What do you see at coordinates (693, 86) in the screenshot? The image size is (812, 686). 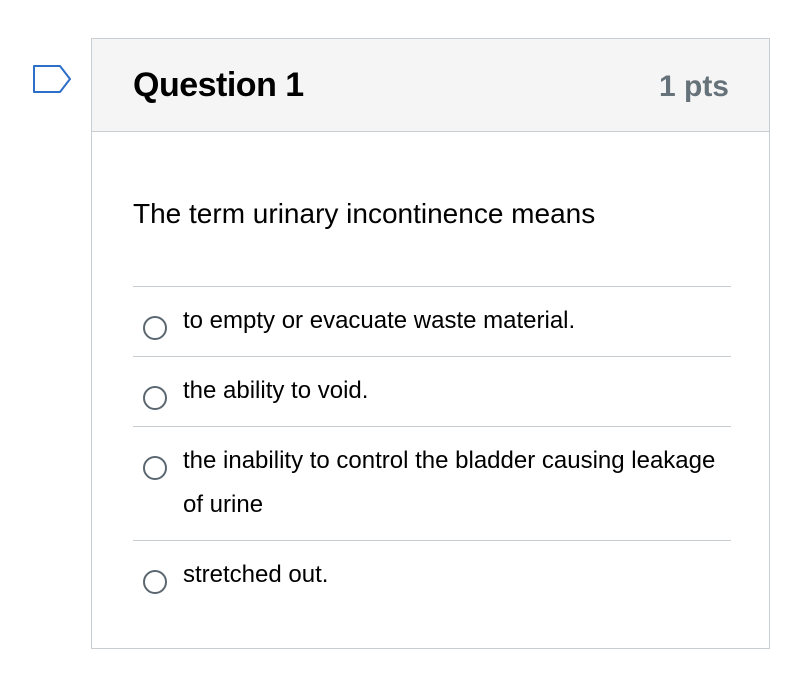 I see `question-points: 1 pts` at bounding box center [693, 86].